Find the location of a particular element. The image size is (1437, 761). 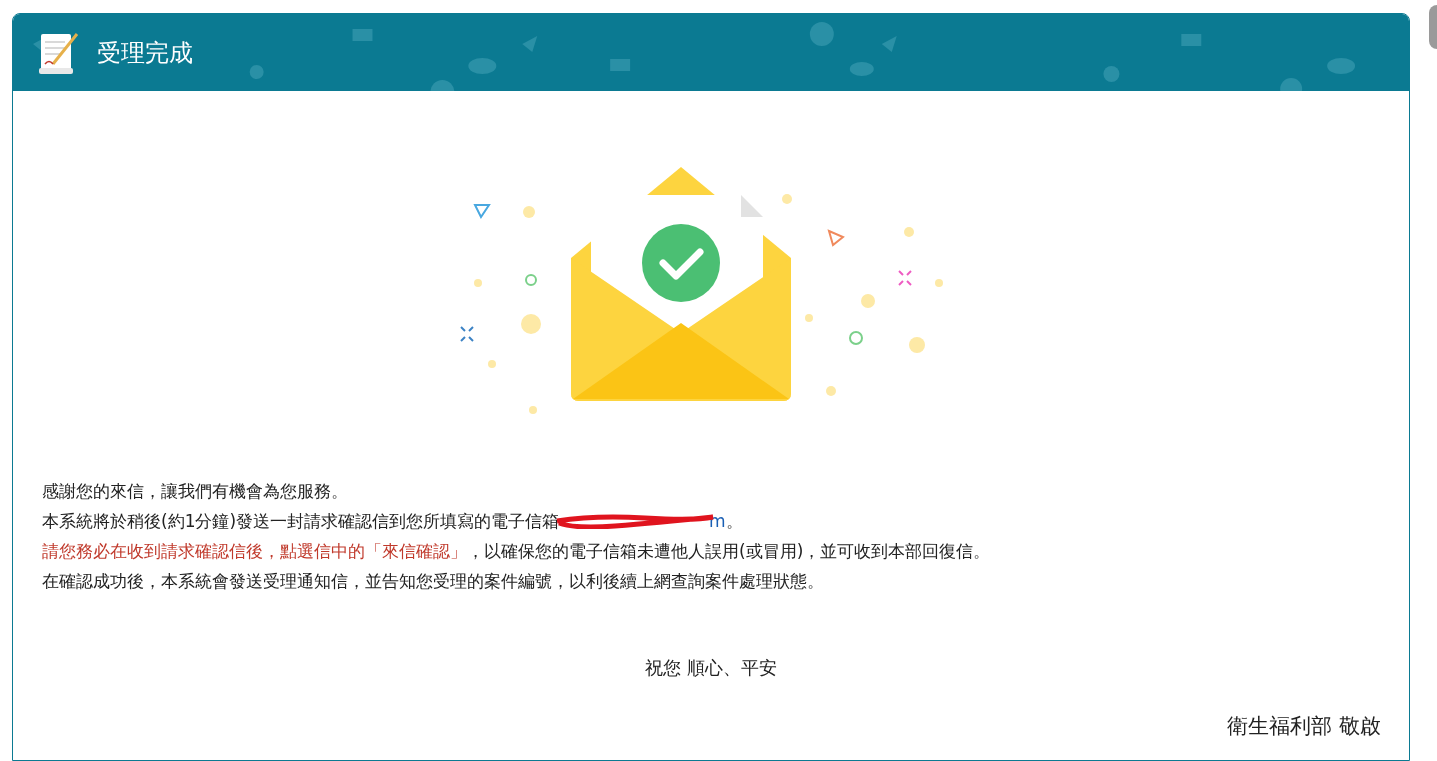

message-line: 請您務必在收到請求確認信後，點選信中的「來信確認」，以確保您的電子信箱未遭他人誤用(或冒用)，並可收到本部回復信。 is located at coordinates (517, 551).